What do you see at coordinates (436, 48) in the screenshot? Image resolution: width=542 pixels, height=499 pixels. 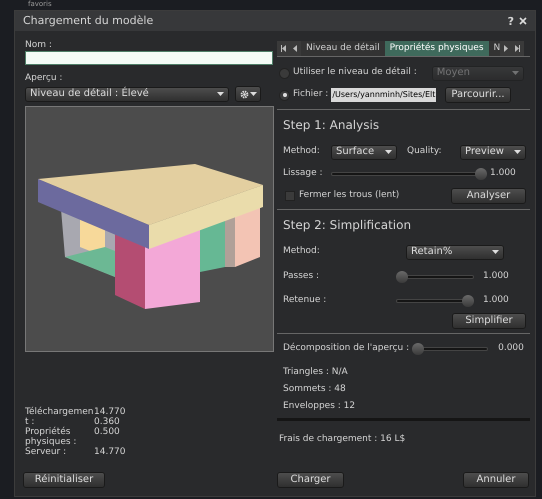 I see `tab: Propriétés physiques` at bounding box center [436, 48].